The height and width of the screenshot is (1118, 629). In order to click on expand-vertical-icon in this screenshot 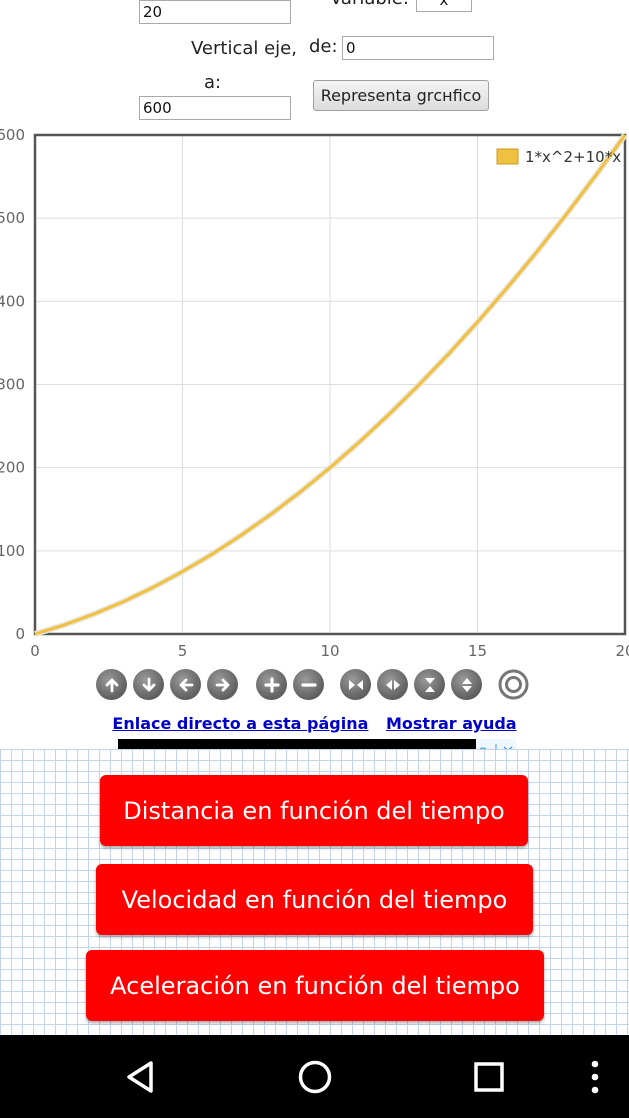, I will do `click(429, 684)`.